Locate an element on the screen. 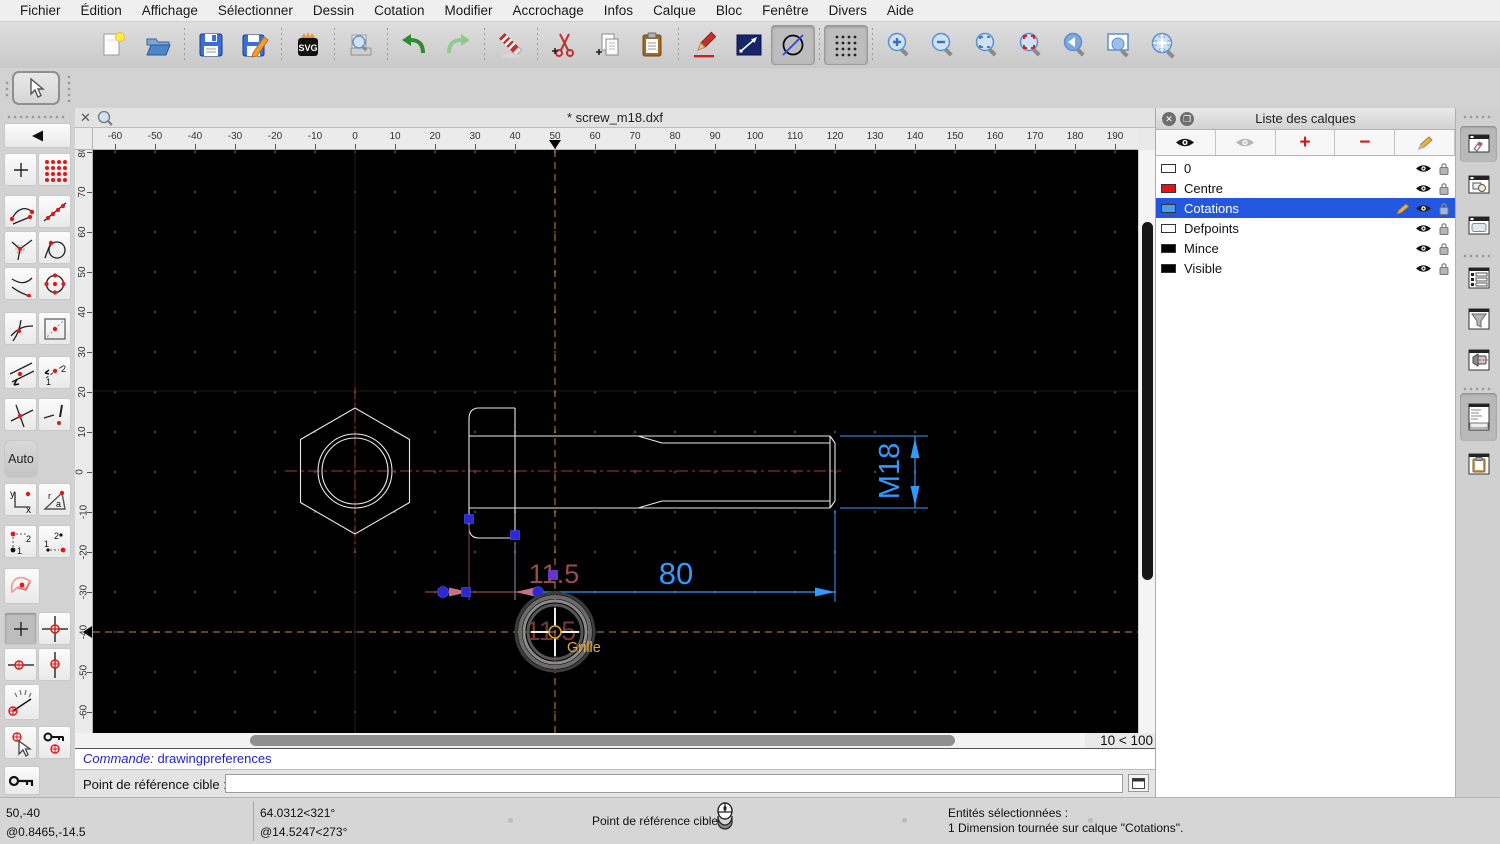  undo-button is located at coordinates (414, 45).